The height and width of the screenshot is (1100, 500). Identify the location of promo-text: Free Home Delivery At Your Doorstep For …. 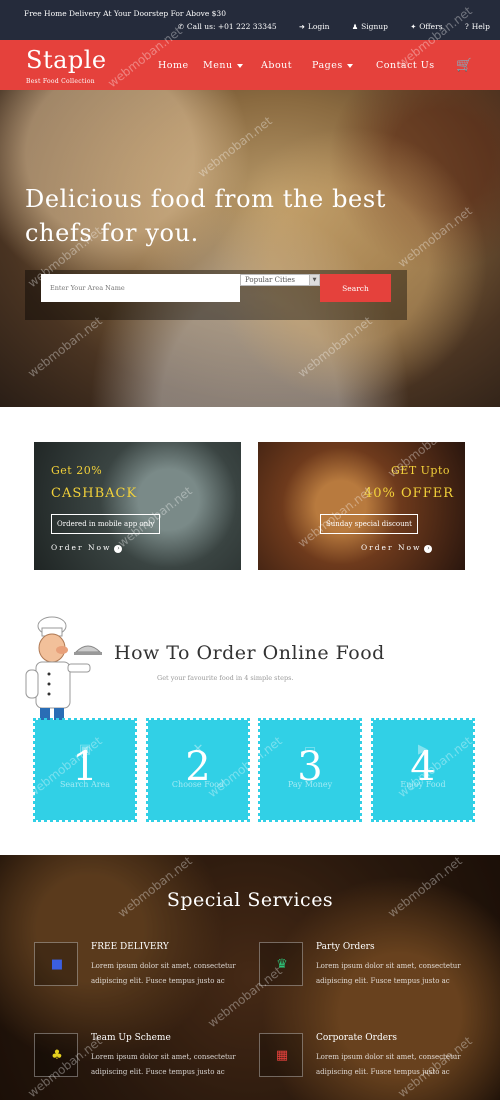
(125, 13).